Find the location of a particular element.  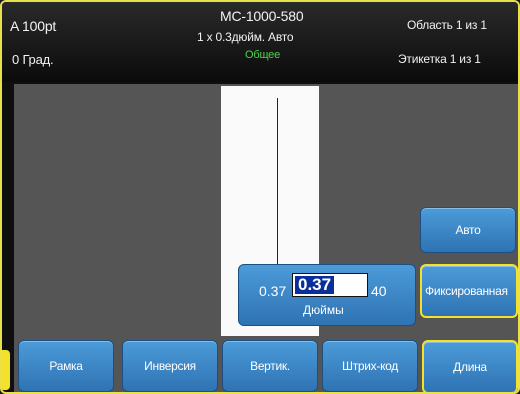

barcode-button: Штрих-код is located at coordinates (370, 366).